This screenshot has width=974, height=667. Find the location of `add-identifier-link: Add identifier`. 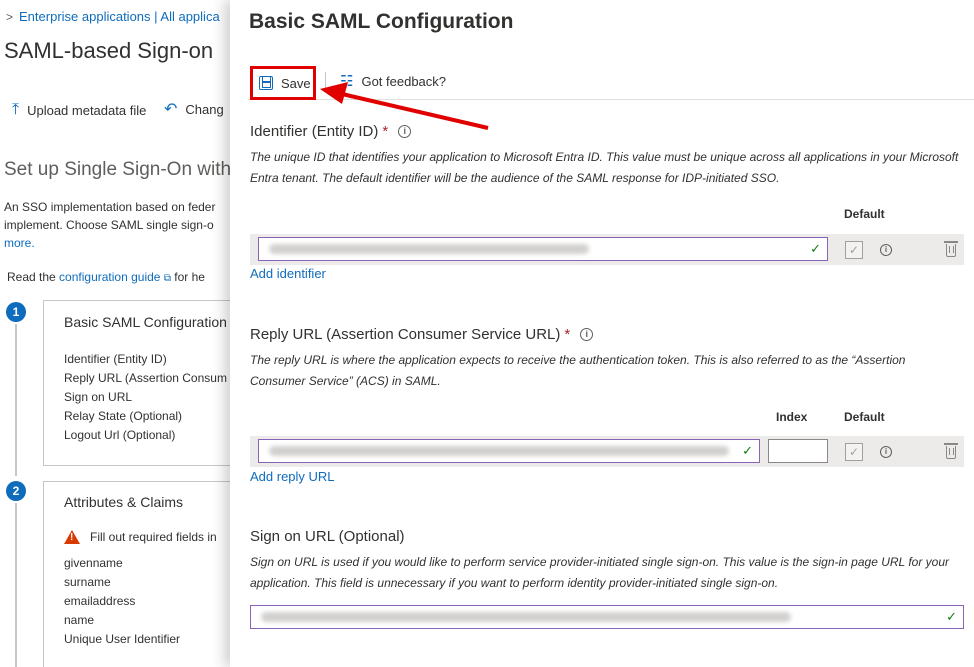

add-identifier-link: Add identifier is located at coordinates (288, 273).